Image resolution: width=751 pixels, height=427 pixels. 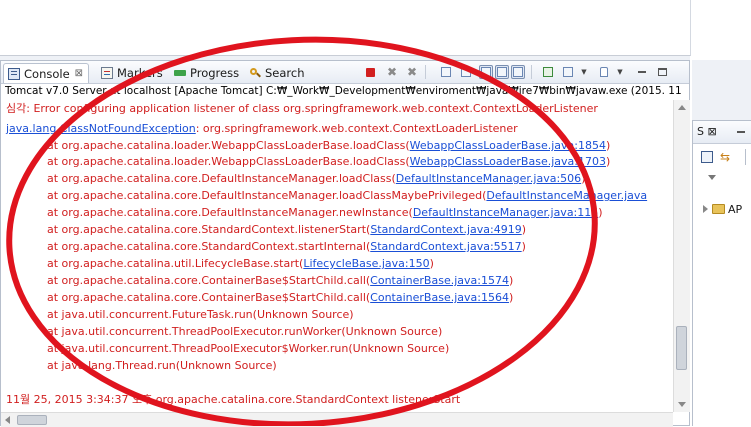 I want to click on maximize-button, so click(x=662, y=72).